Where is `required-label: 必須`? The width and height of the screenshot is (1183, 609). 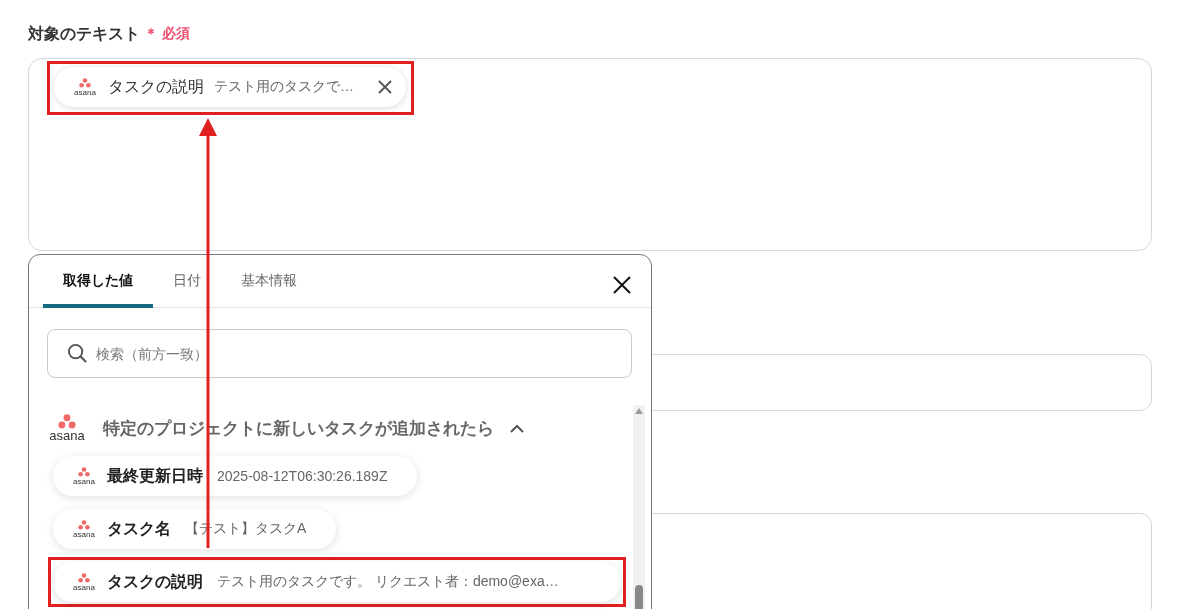 required-label: 必須 is located at coordinates (176, 34).